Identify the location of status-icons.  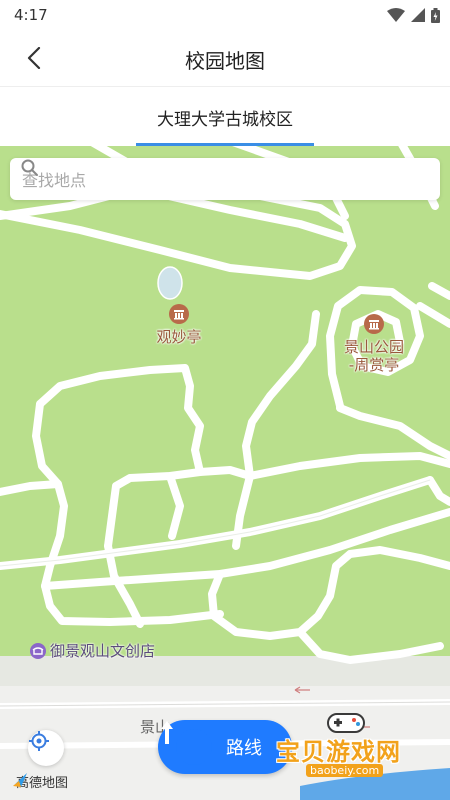
(413, 15).